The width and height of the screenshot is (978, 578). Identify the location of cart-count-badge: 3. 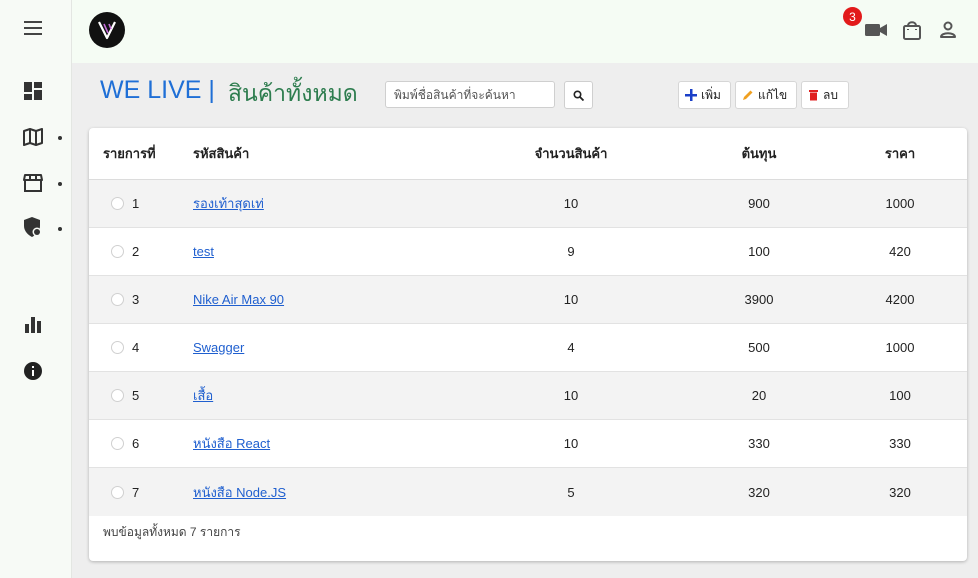
(852, 16).